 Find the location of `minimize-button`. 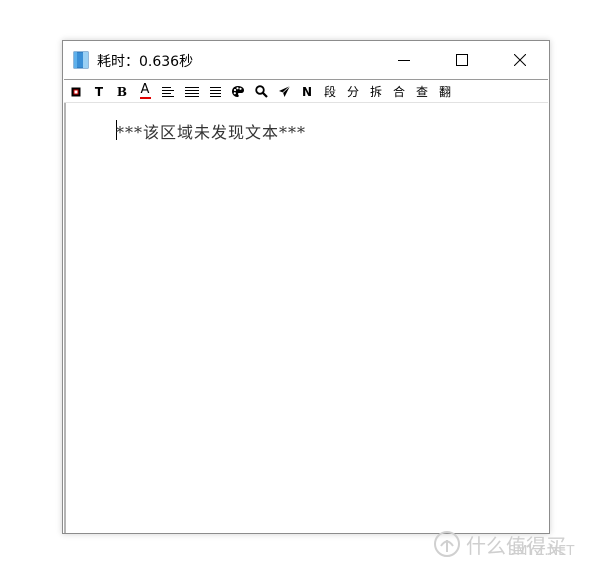

minimize-button is located at coordinates (404, 60).